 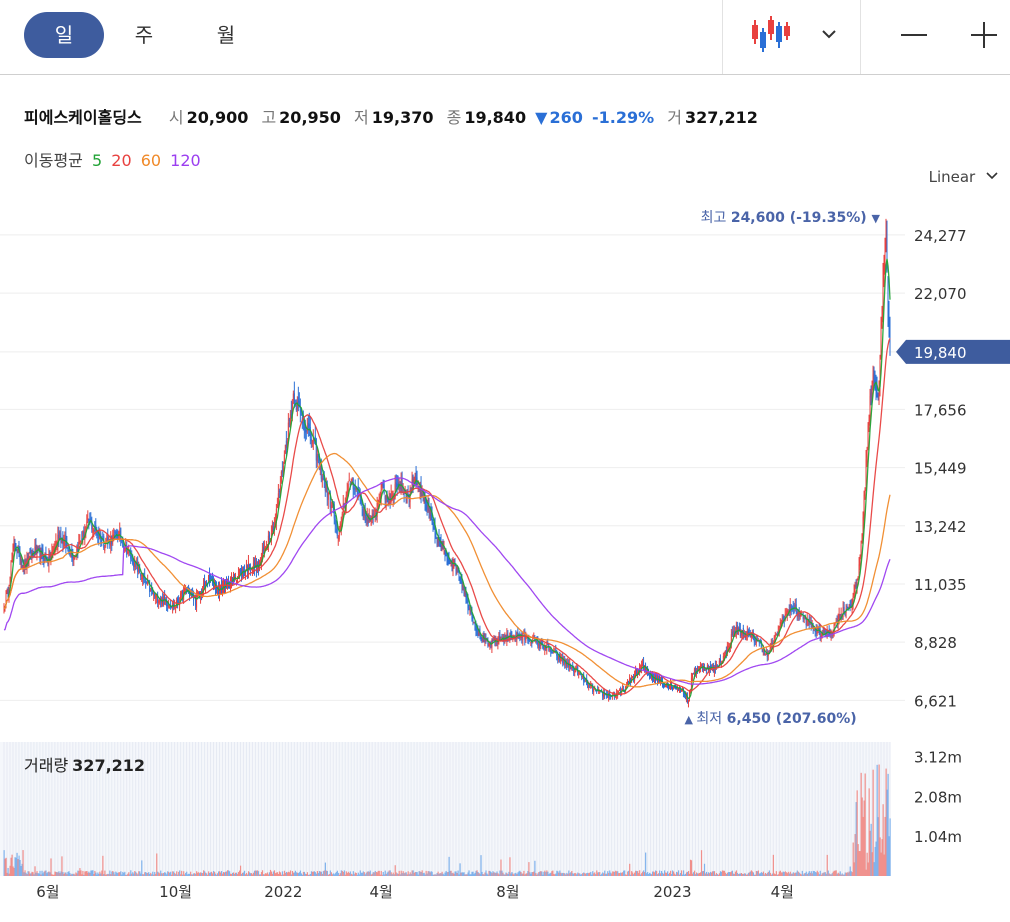 What do you see at coordinates (829, 35) in the screenshot?
I see `chart-type-dropdown` at bounding box center [829, 35].